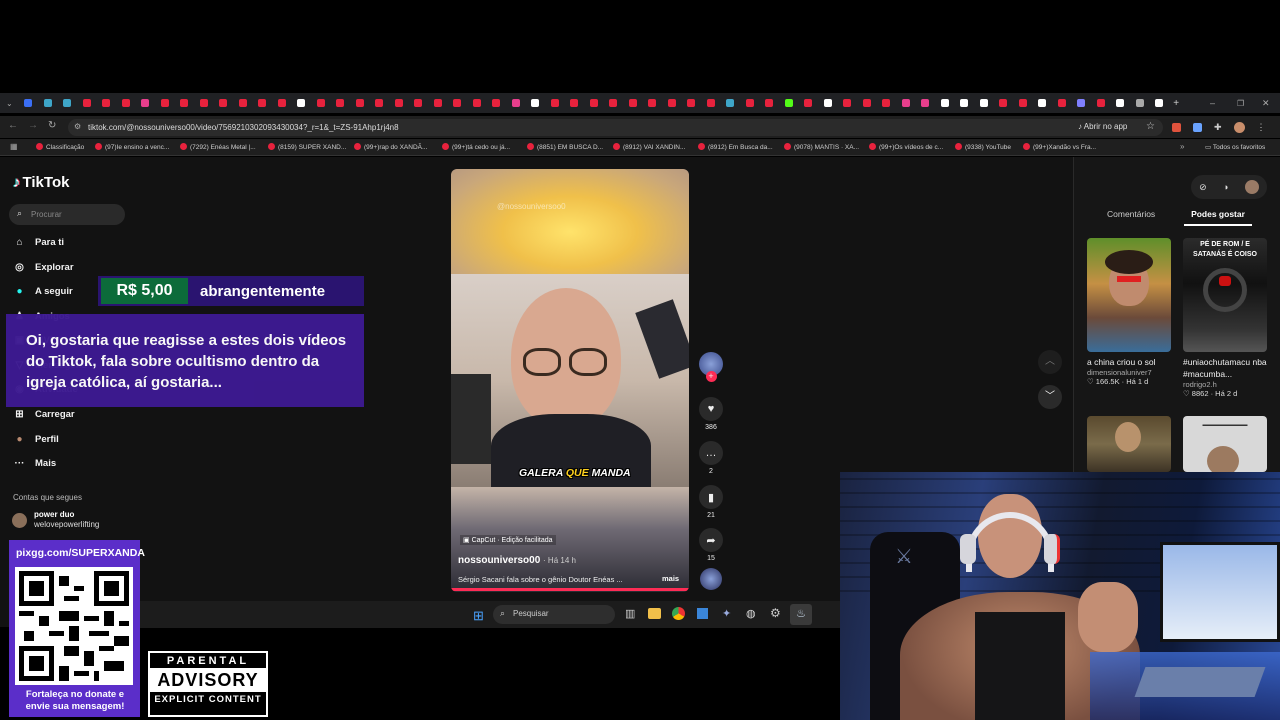 The image size is (1280, 720). I want to click on bookmark-item: Classificação, so click(60, 147).